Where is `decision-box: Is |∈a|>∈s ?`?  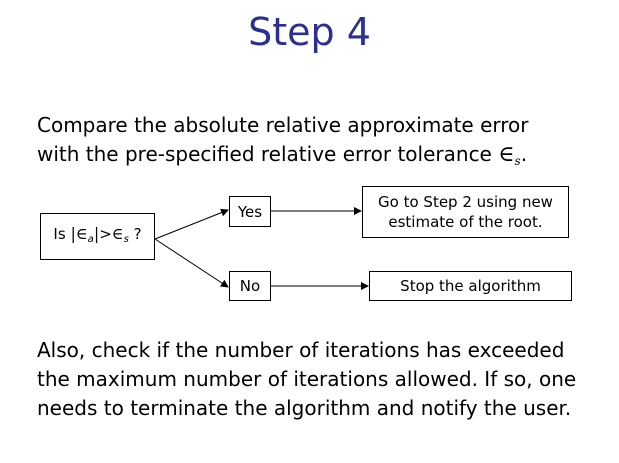
decision-box: Is |∈a|>∈s ? is located at coordinates (97, 236).